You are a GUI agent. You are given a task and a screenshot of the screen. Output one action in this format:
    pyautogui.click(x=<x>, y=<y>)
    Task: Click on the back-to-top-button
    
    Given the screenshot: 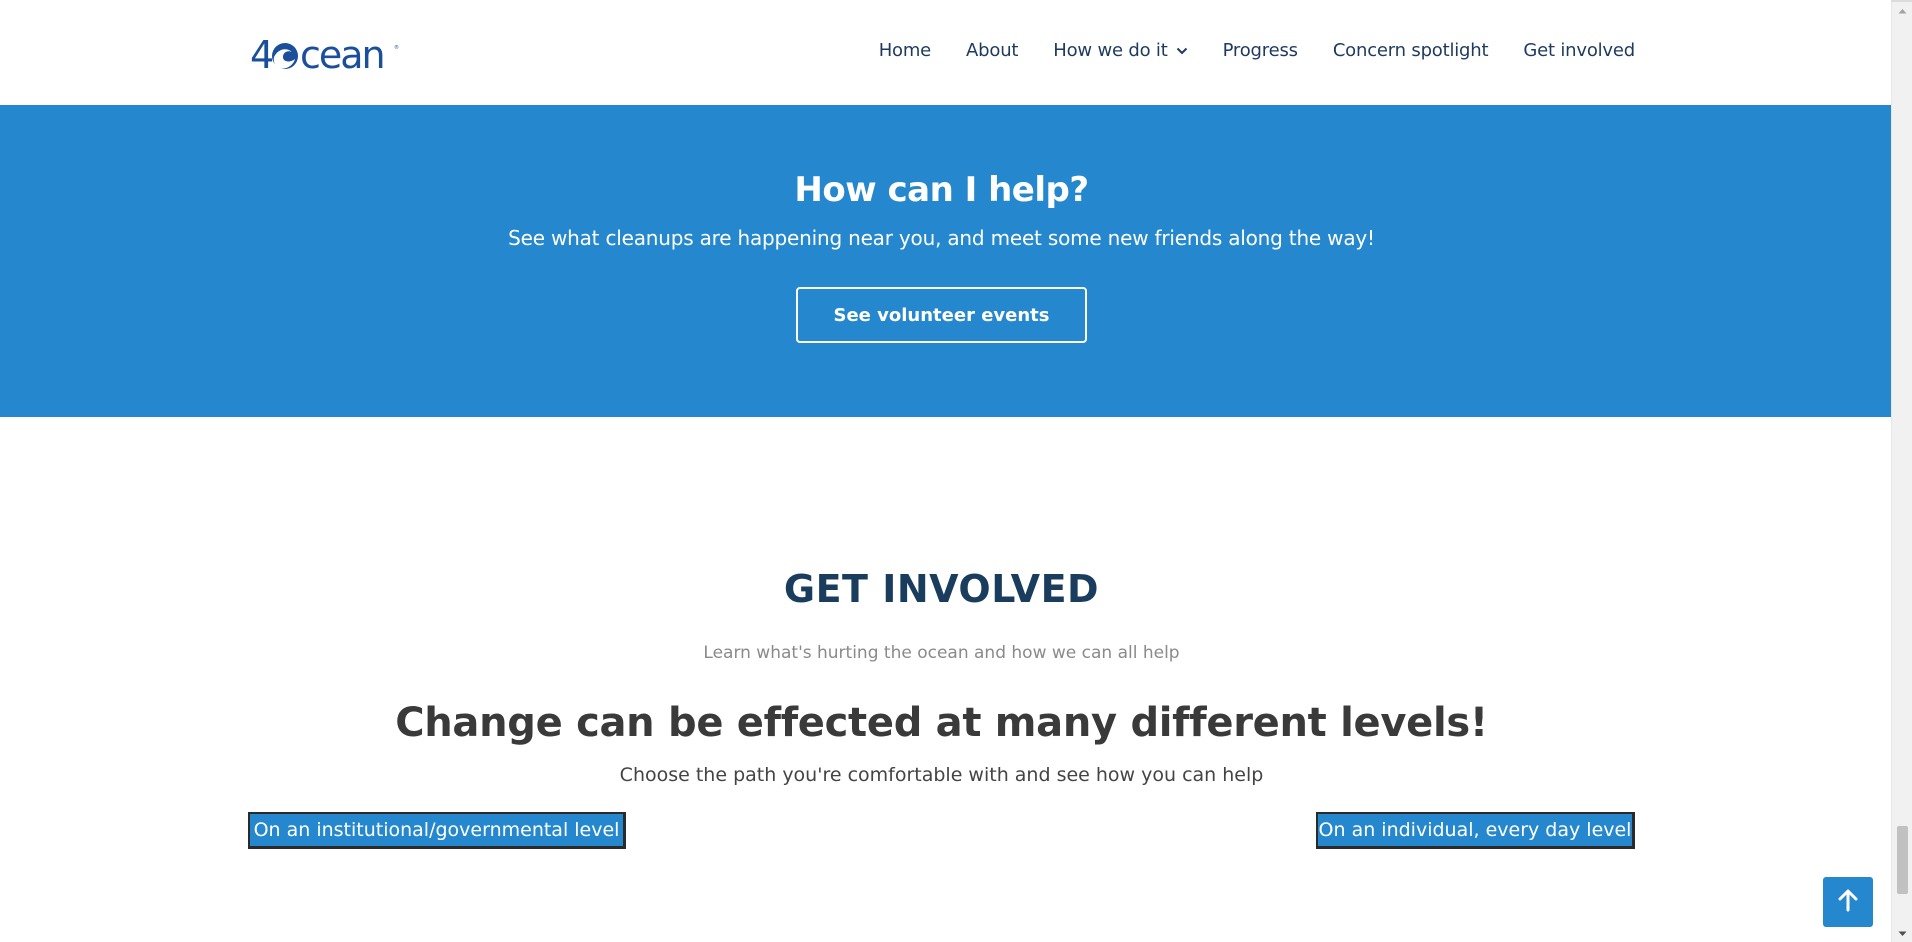 What is the action you would take?
    pyautogui.click(x=1848, y=902)
    